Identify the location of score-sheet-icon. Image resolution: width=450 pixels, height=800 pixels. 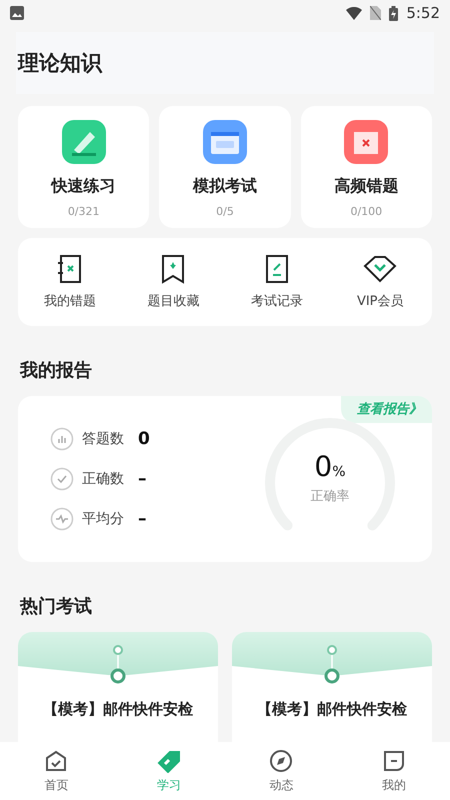
(224, 142).